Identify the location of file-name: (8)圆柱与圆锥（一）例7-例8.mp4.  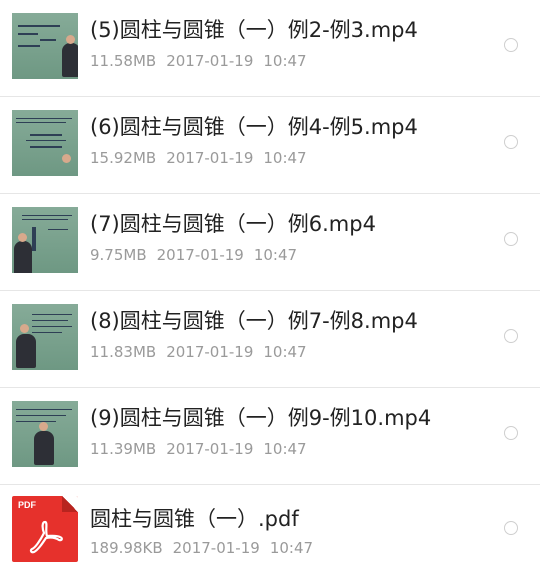
(254, 321).